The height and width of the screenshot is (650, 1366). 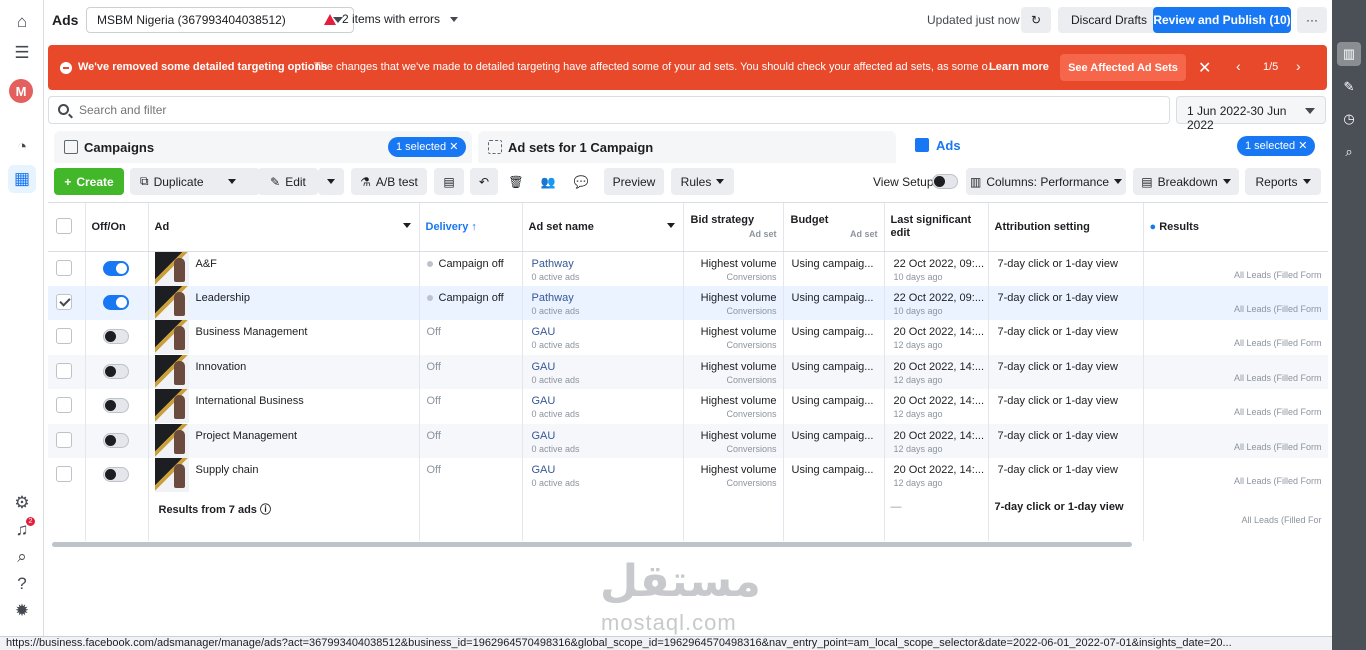 What do you see at coordinates (516, 181) in the screenshot?
I see `delete-button: 🗑` at bounding box center [516, 181].